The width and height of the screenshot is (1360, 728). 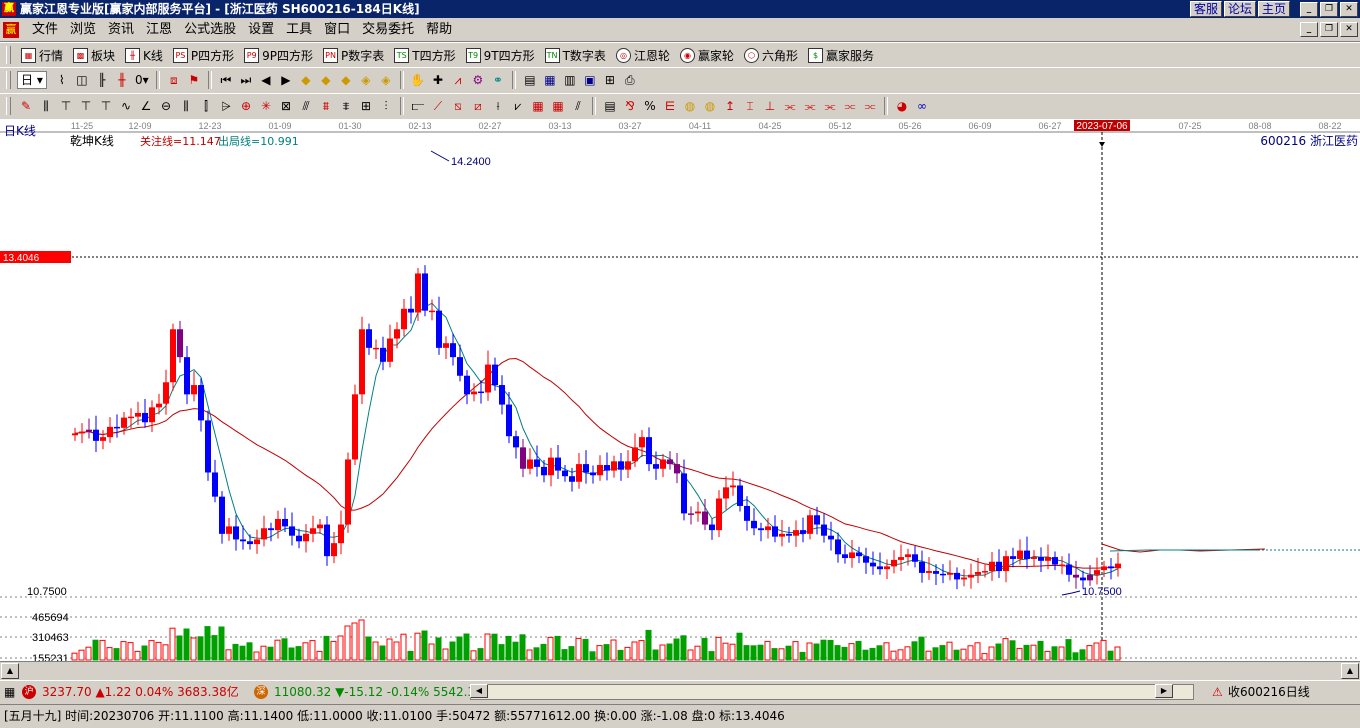 What do you see at coordinates (11, 30) in the screenshot?
I see `doc-icon: 赢` at bounding box center [11, 30].